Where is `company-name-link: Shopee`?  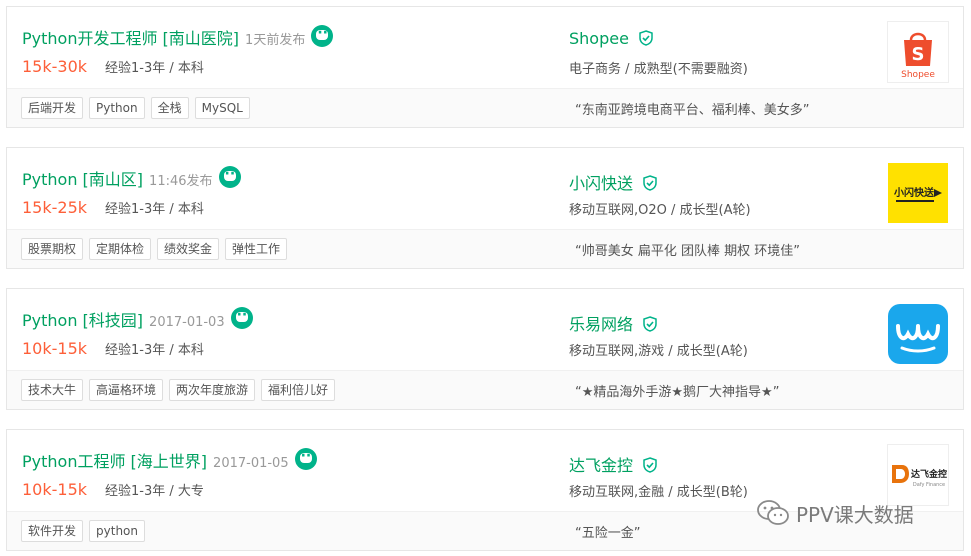 company-name-link: Shopee is located at coordinates (599, 38).